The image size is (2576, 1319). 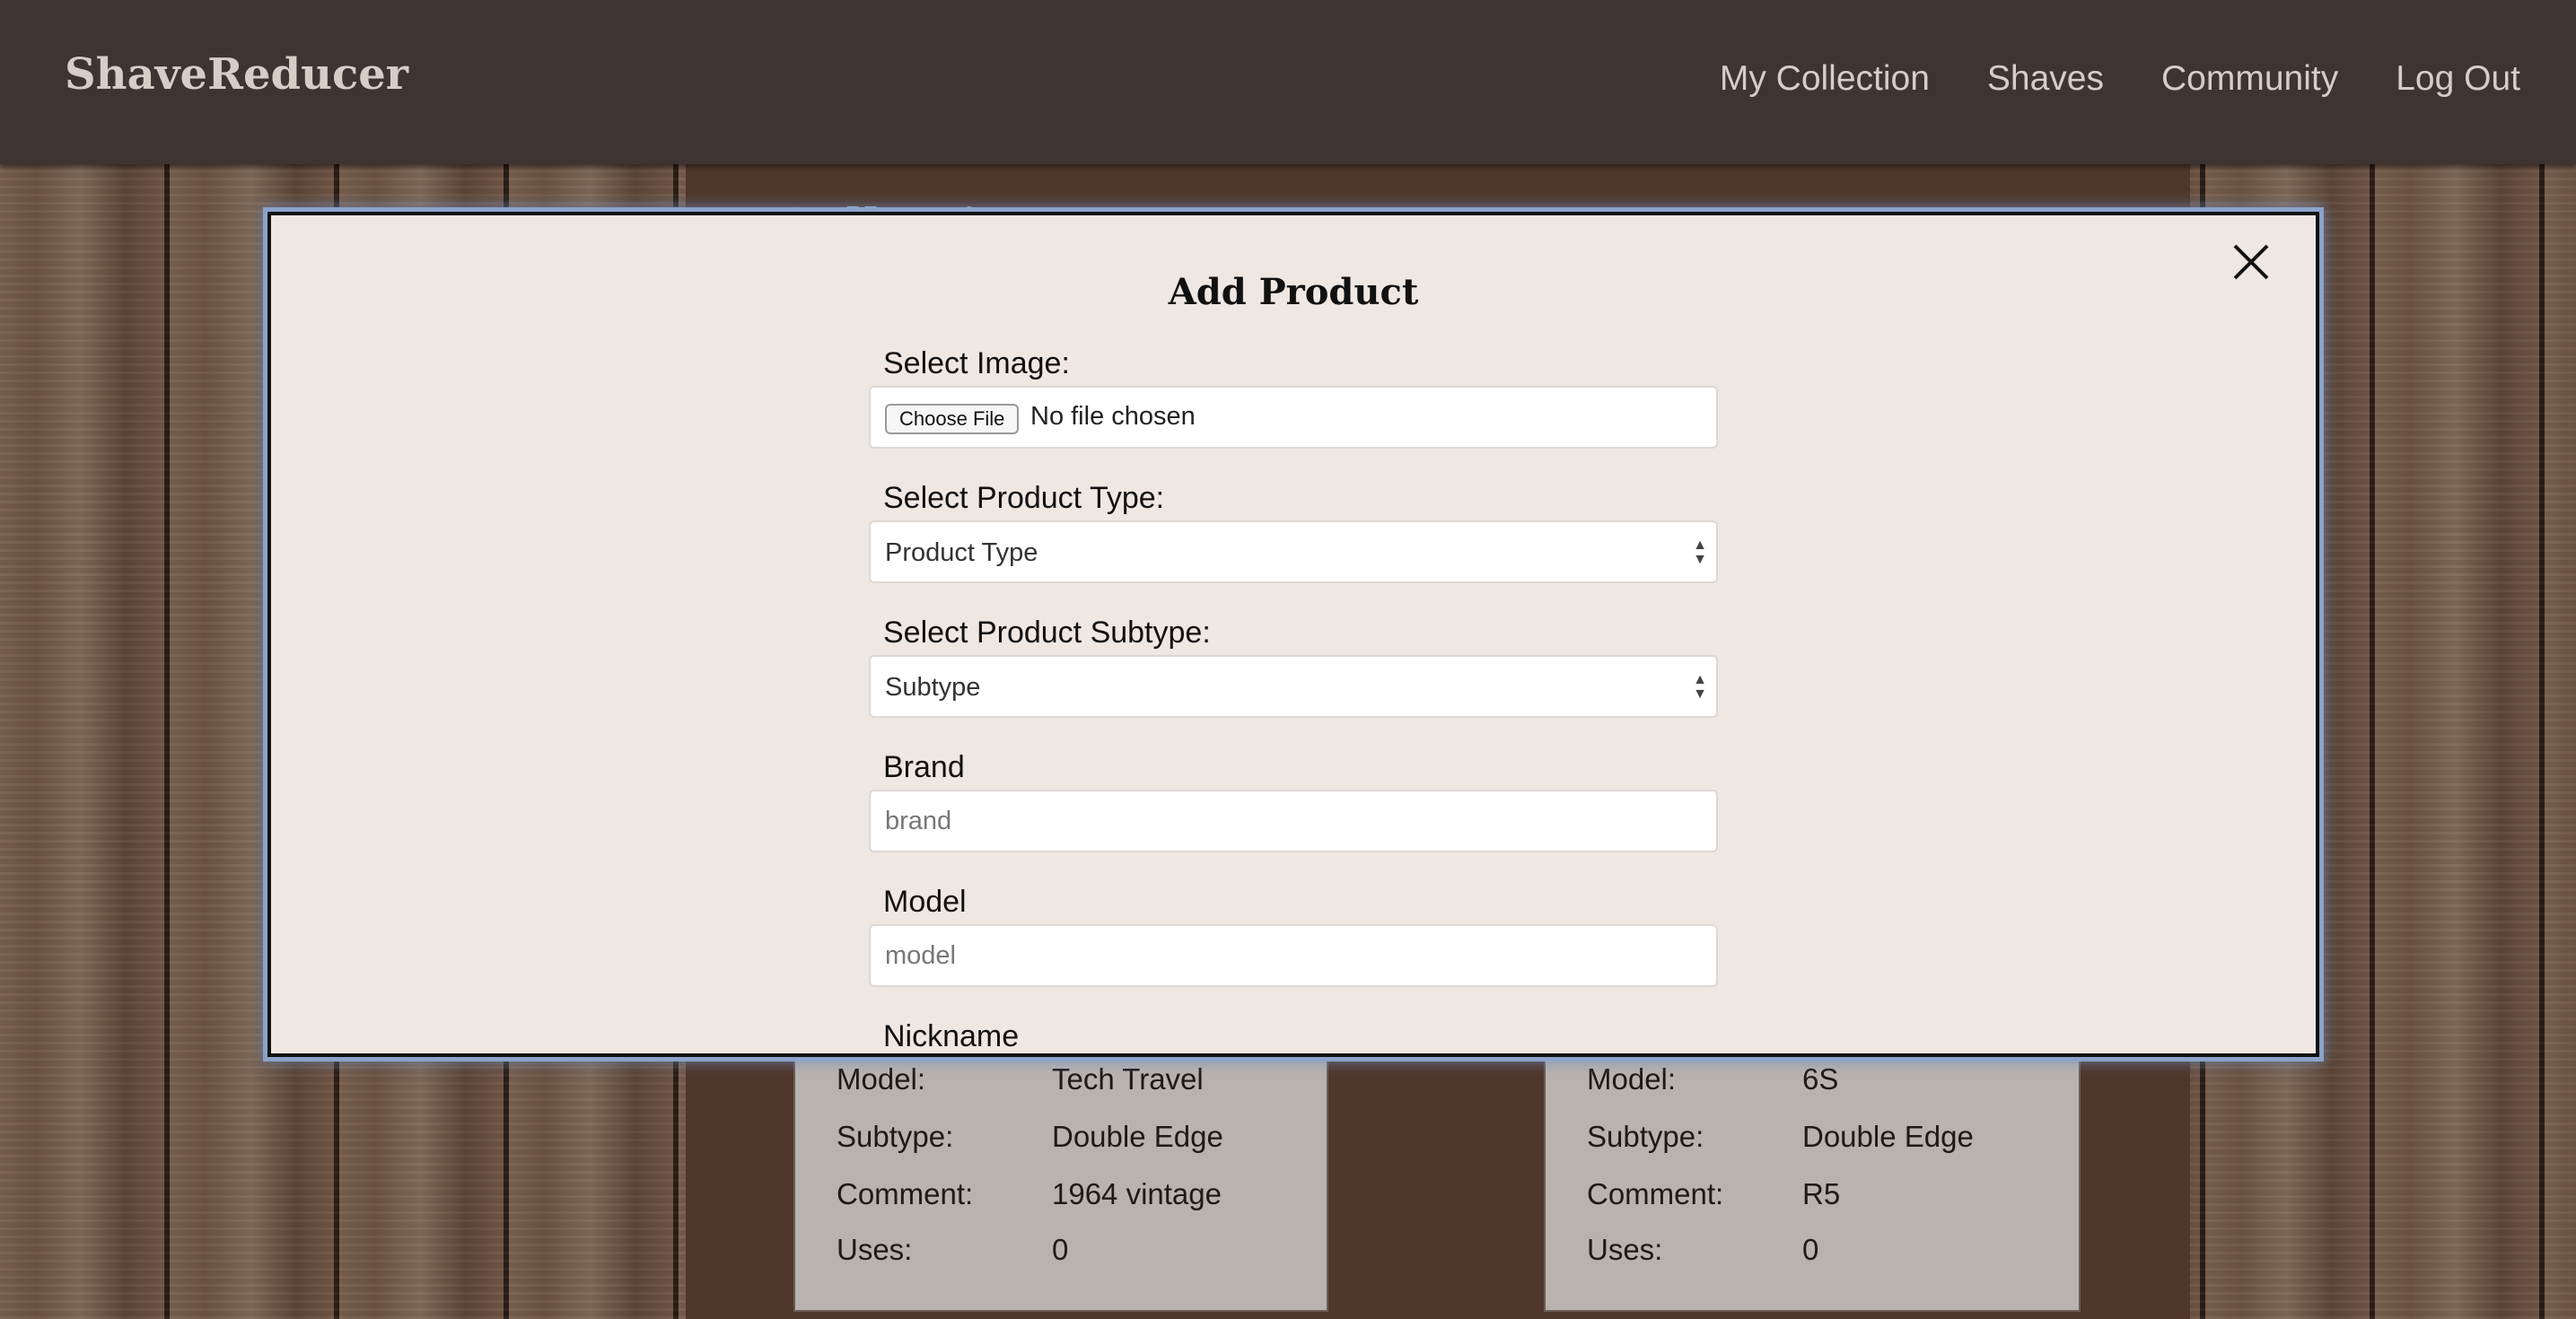 I want to click on nav-link-log-out: Log Out, so click(x=2458, y=79).